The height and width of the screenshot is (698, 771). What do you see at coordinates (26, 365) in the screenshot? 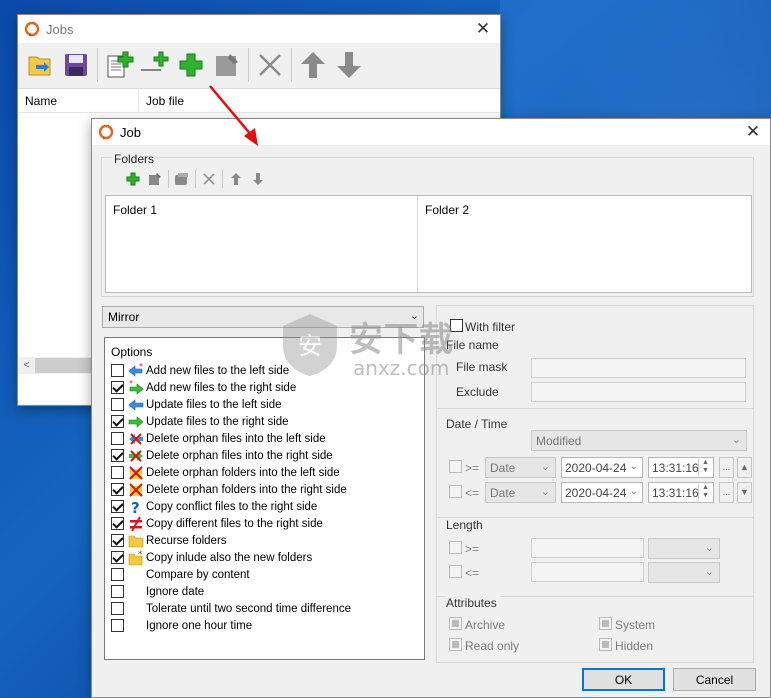
I see `scroll-left-icon: <` at bounding box center [26, 365].